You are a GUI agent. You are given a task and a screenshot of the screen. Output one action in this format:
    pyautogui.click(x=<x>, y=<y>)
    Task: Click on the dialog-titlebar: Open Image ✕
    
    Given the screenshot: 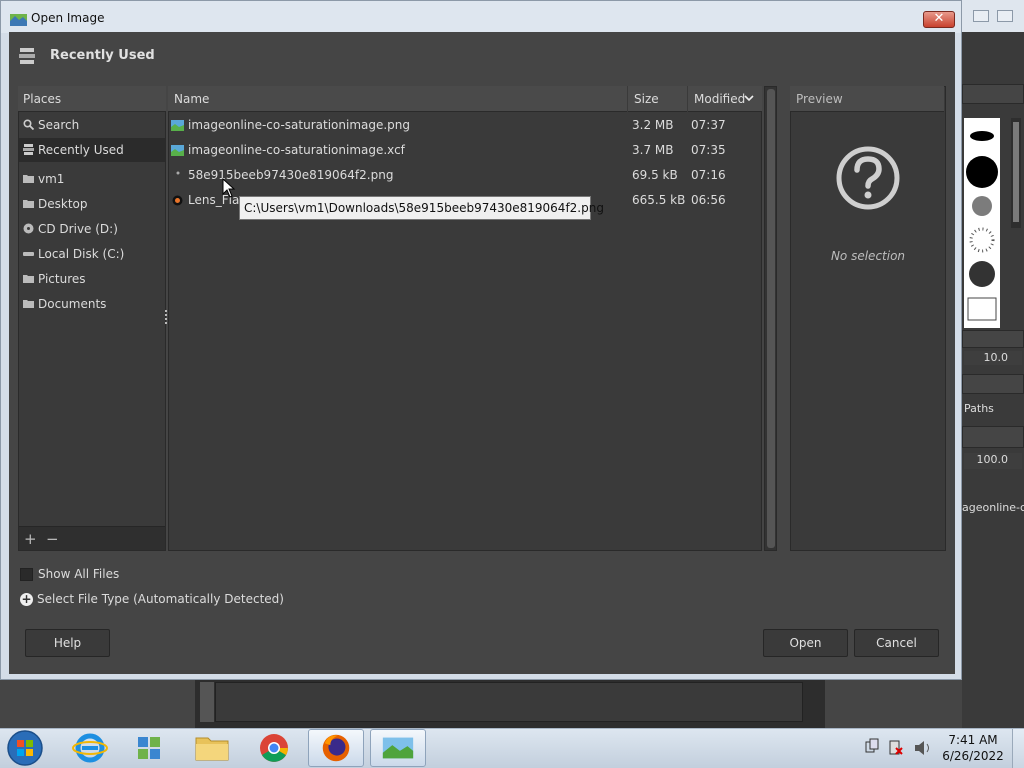 What is the action you would take?
    pyautogui.click(x=481, y=17)
    